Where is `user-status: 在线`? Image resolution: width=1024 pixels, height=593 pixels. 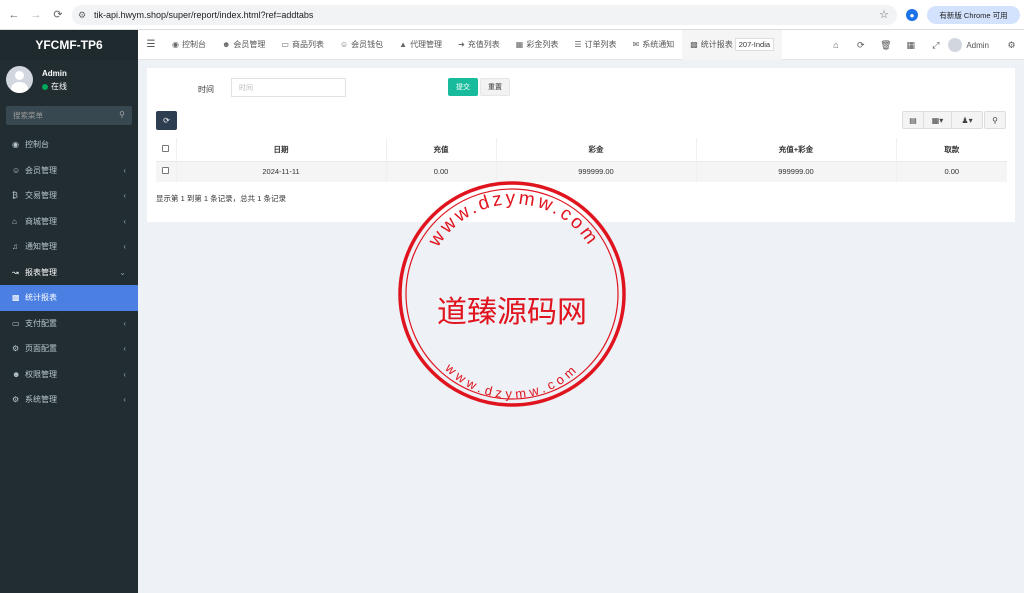
user-status: 在线 is located at coordinates (54, 86).